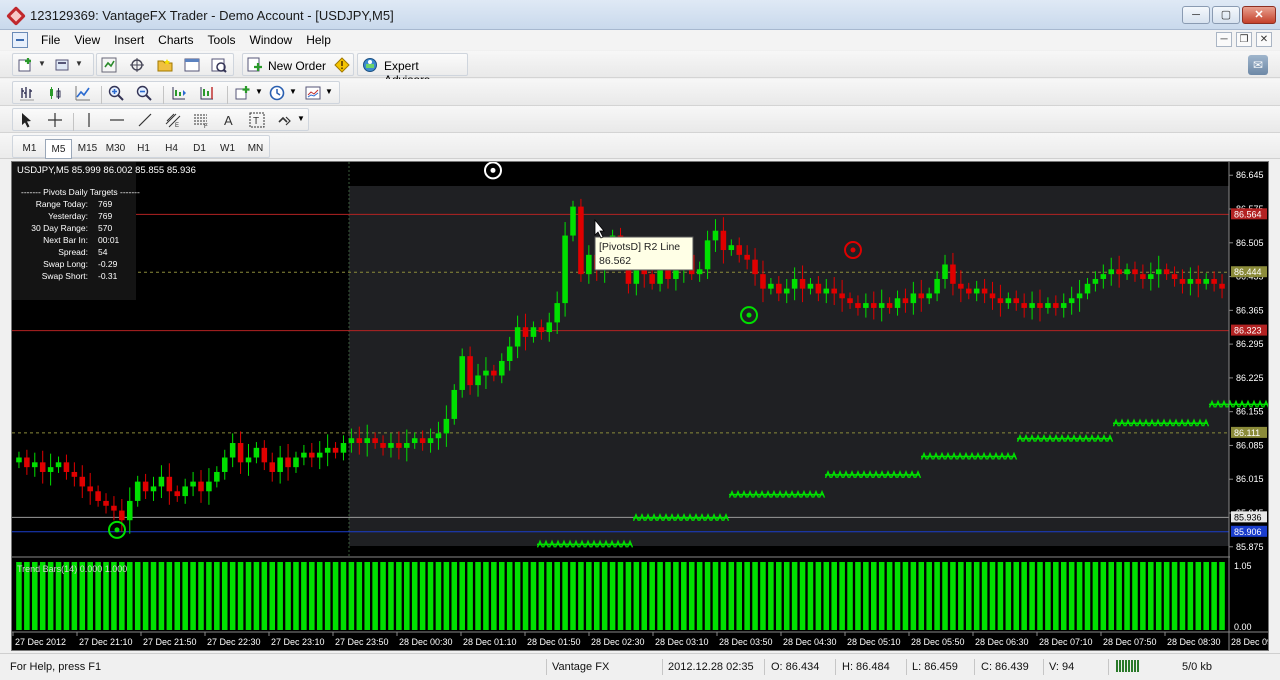  What do you see at coordinates (116, 93) in the screenshot?
I see `zoom-in-icon` at bounding box center [116, 93].